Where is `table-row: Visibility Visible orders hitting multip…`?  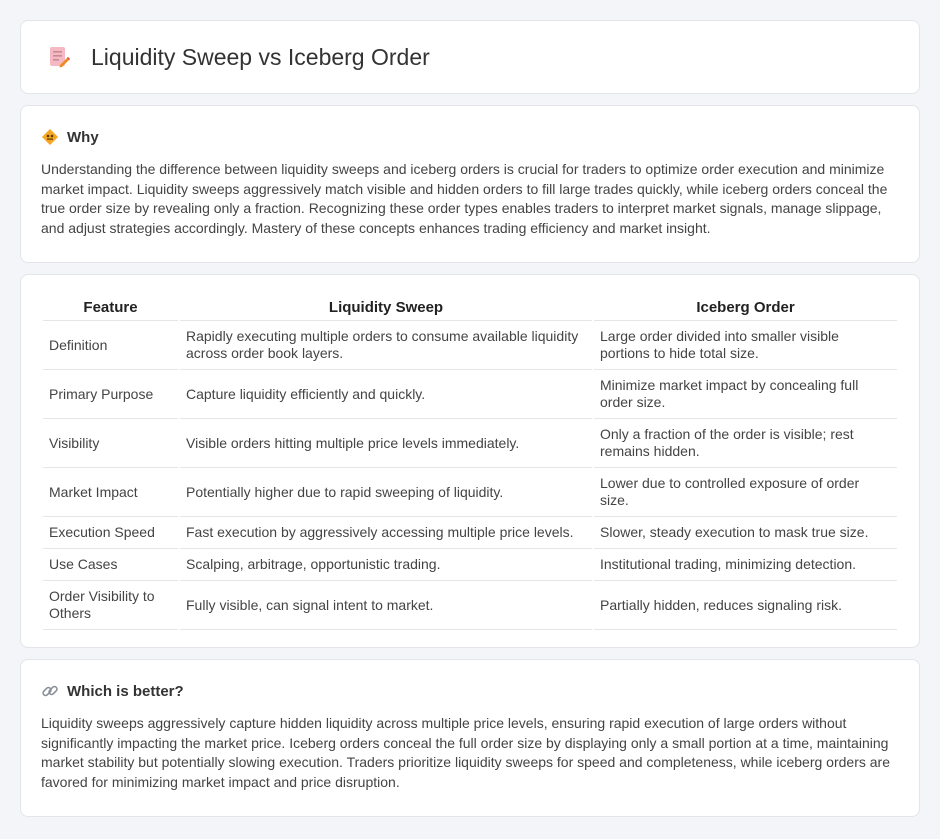 table-row: Visibility Visible orders hitting multip… is located at coordinates (470, 443).